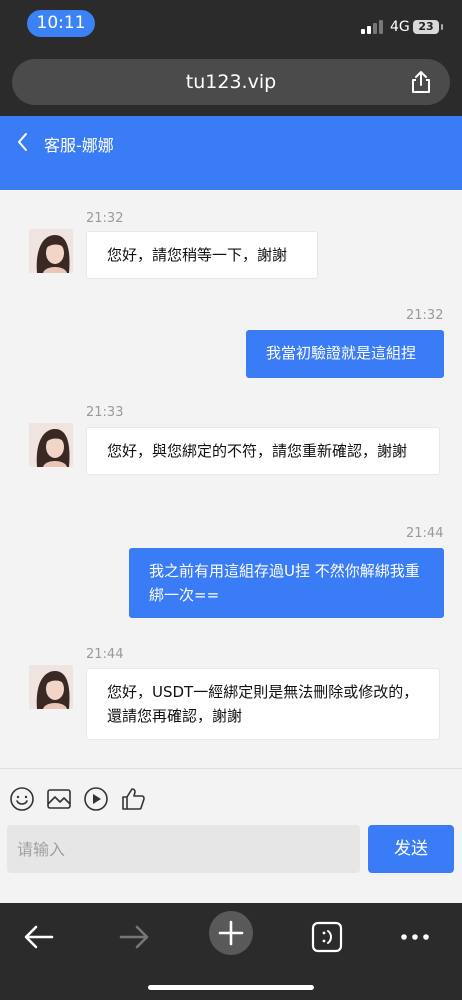  Describe the element at coordinates (133, 799) in the screenshot. I see `thumbs-up-icon` at that location.